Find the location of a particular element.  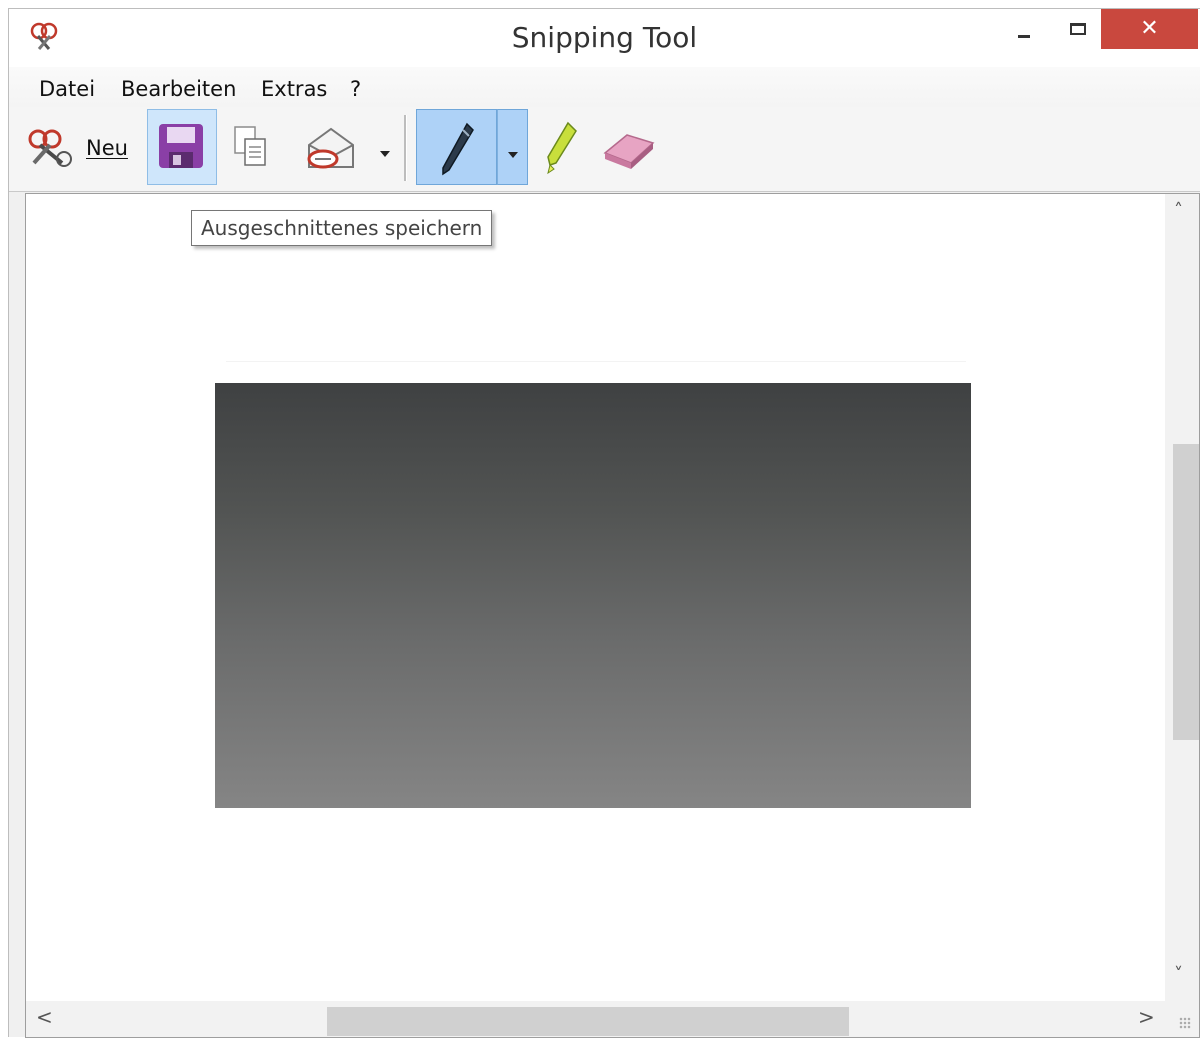

save-tooltip: Ausgeschnittenes speichern is located at coordinates (342, 228).